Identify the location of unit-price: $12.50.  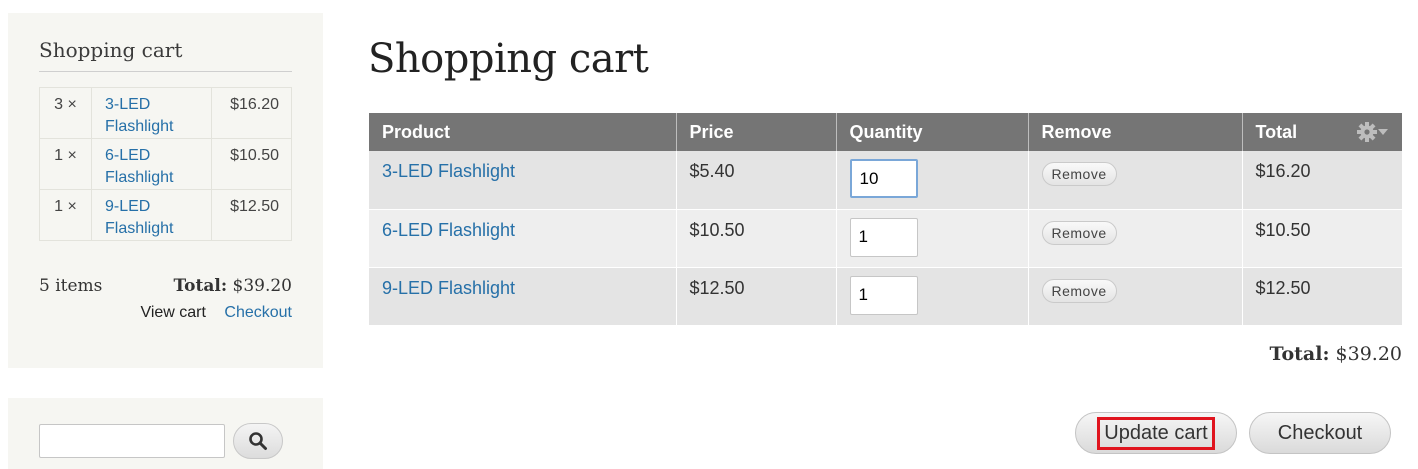
(756, 296).